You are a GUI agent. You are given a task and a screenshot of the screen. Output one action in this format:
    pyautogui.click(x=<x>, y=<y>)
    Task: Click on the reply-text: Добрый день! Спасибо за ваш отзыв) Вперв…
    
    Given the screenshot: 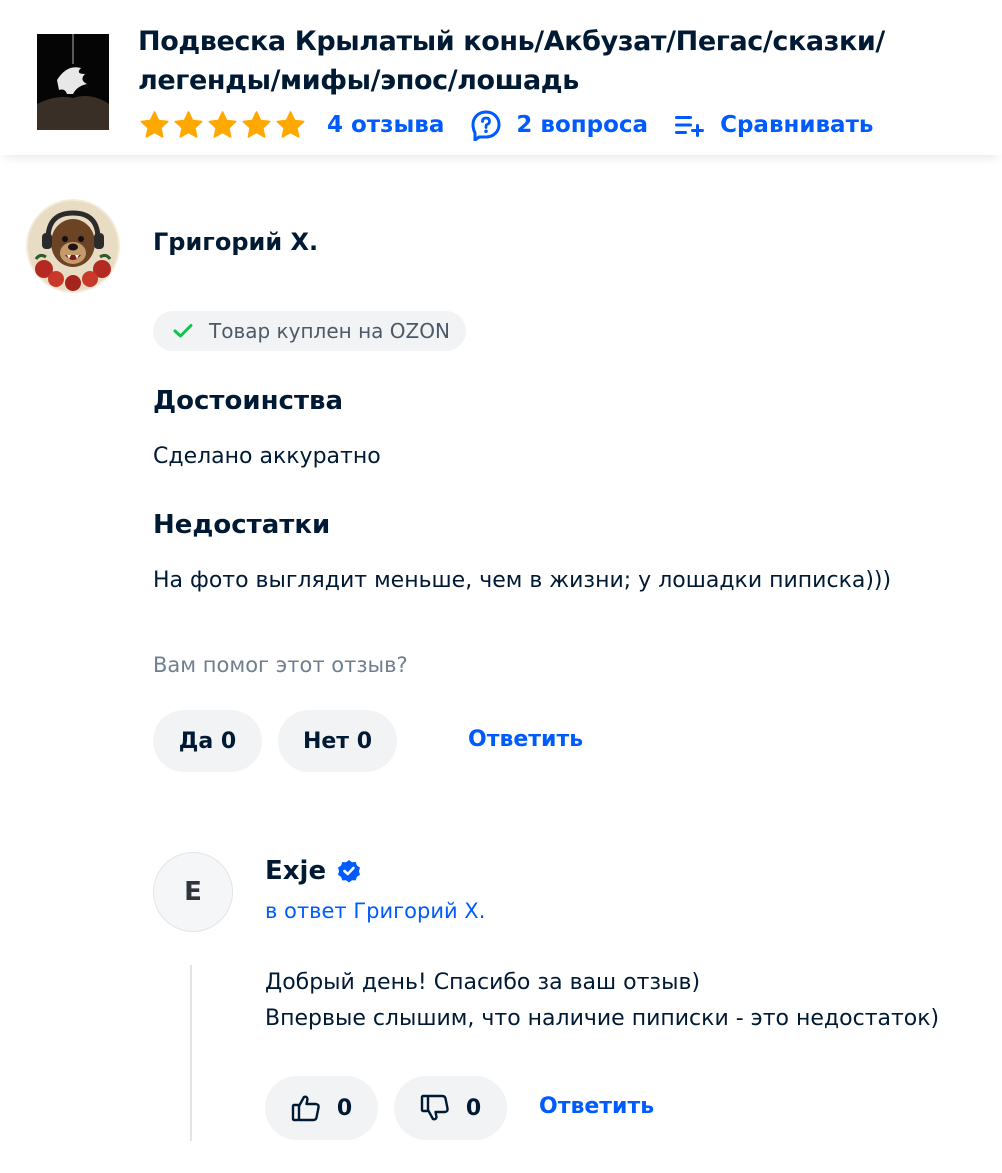 What is the action you would take?
    pyautogui.click(x=602, y=1001)
    